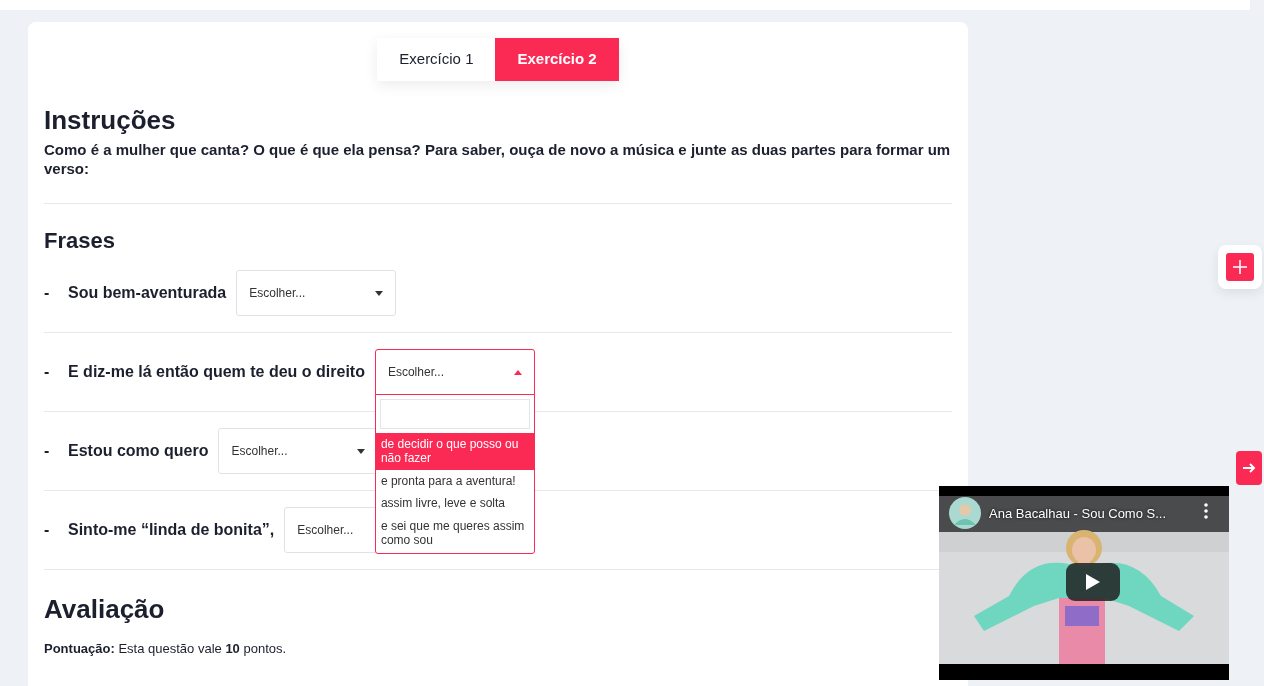 This screenshot has width=1264, height=686. I want to click on phrase-text: E diz-me lá então quem te deu o direito, so click(216, 372).